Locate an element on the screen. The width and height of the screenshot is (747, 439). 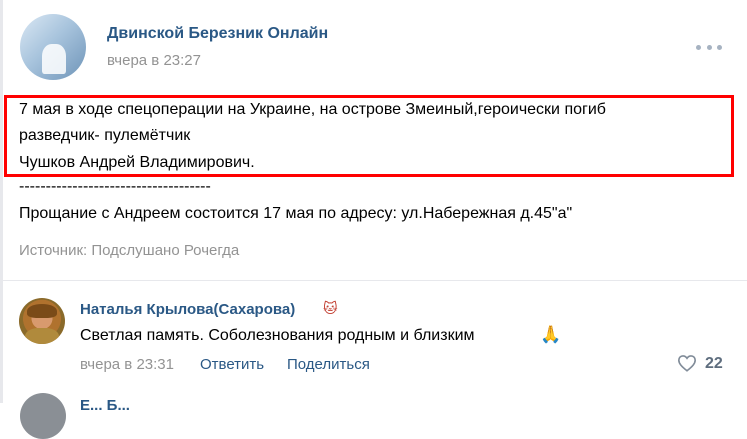
post-time: вчера в 23:27 is located at coordinates (154, 60).